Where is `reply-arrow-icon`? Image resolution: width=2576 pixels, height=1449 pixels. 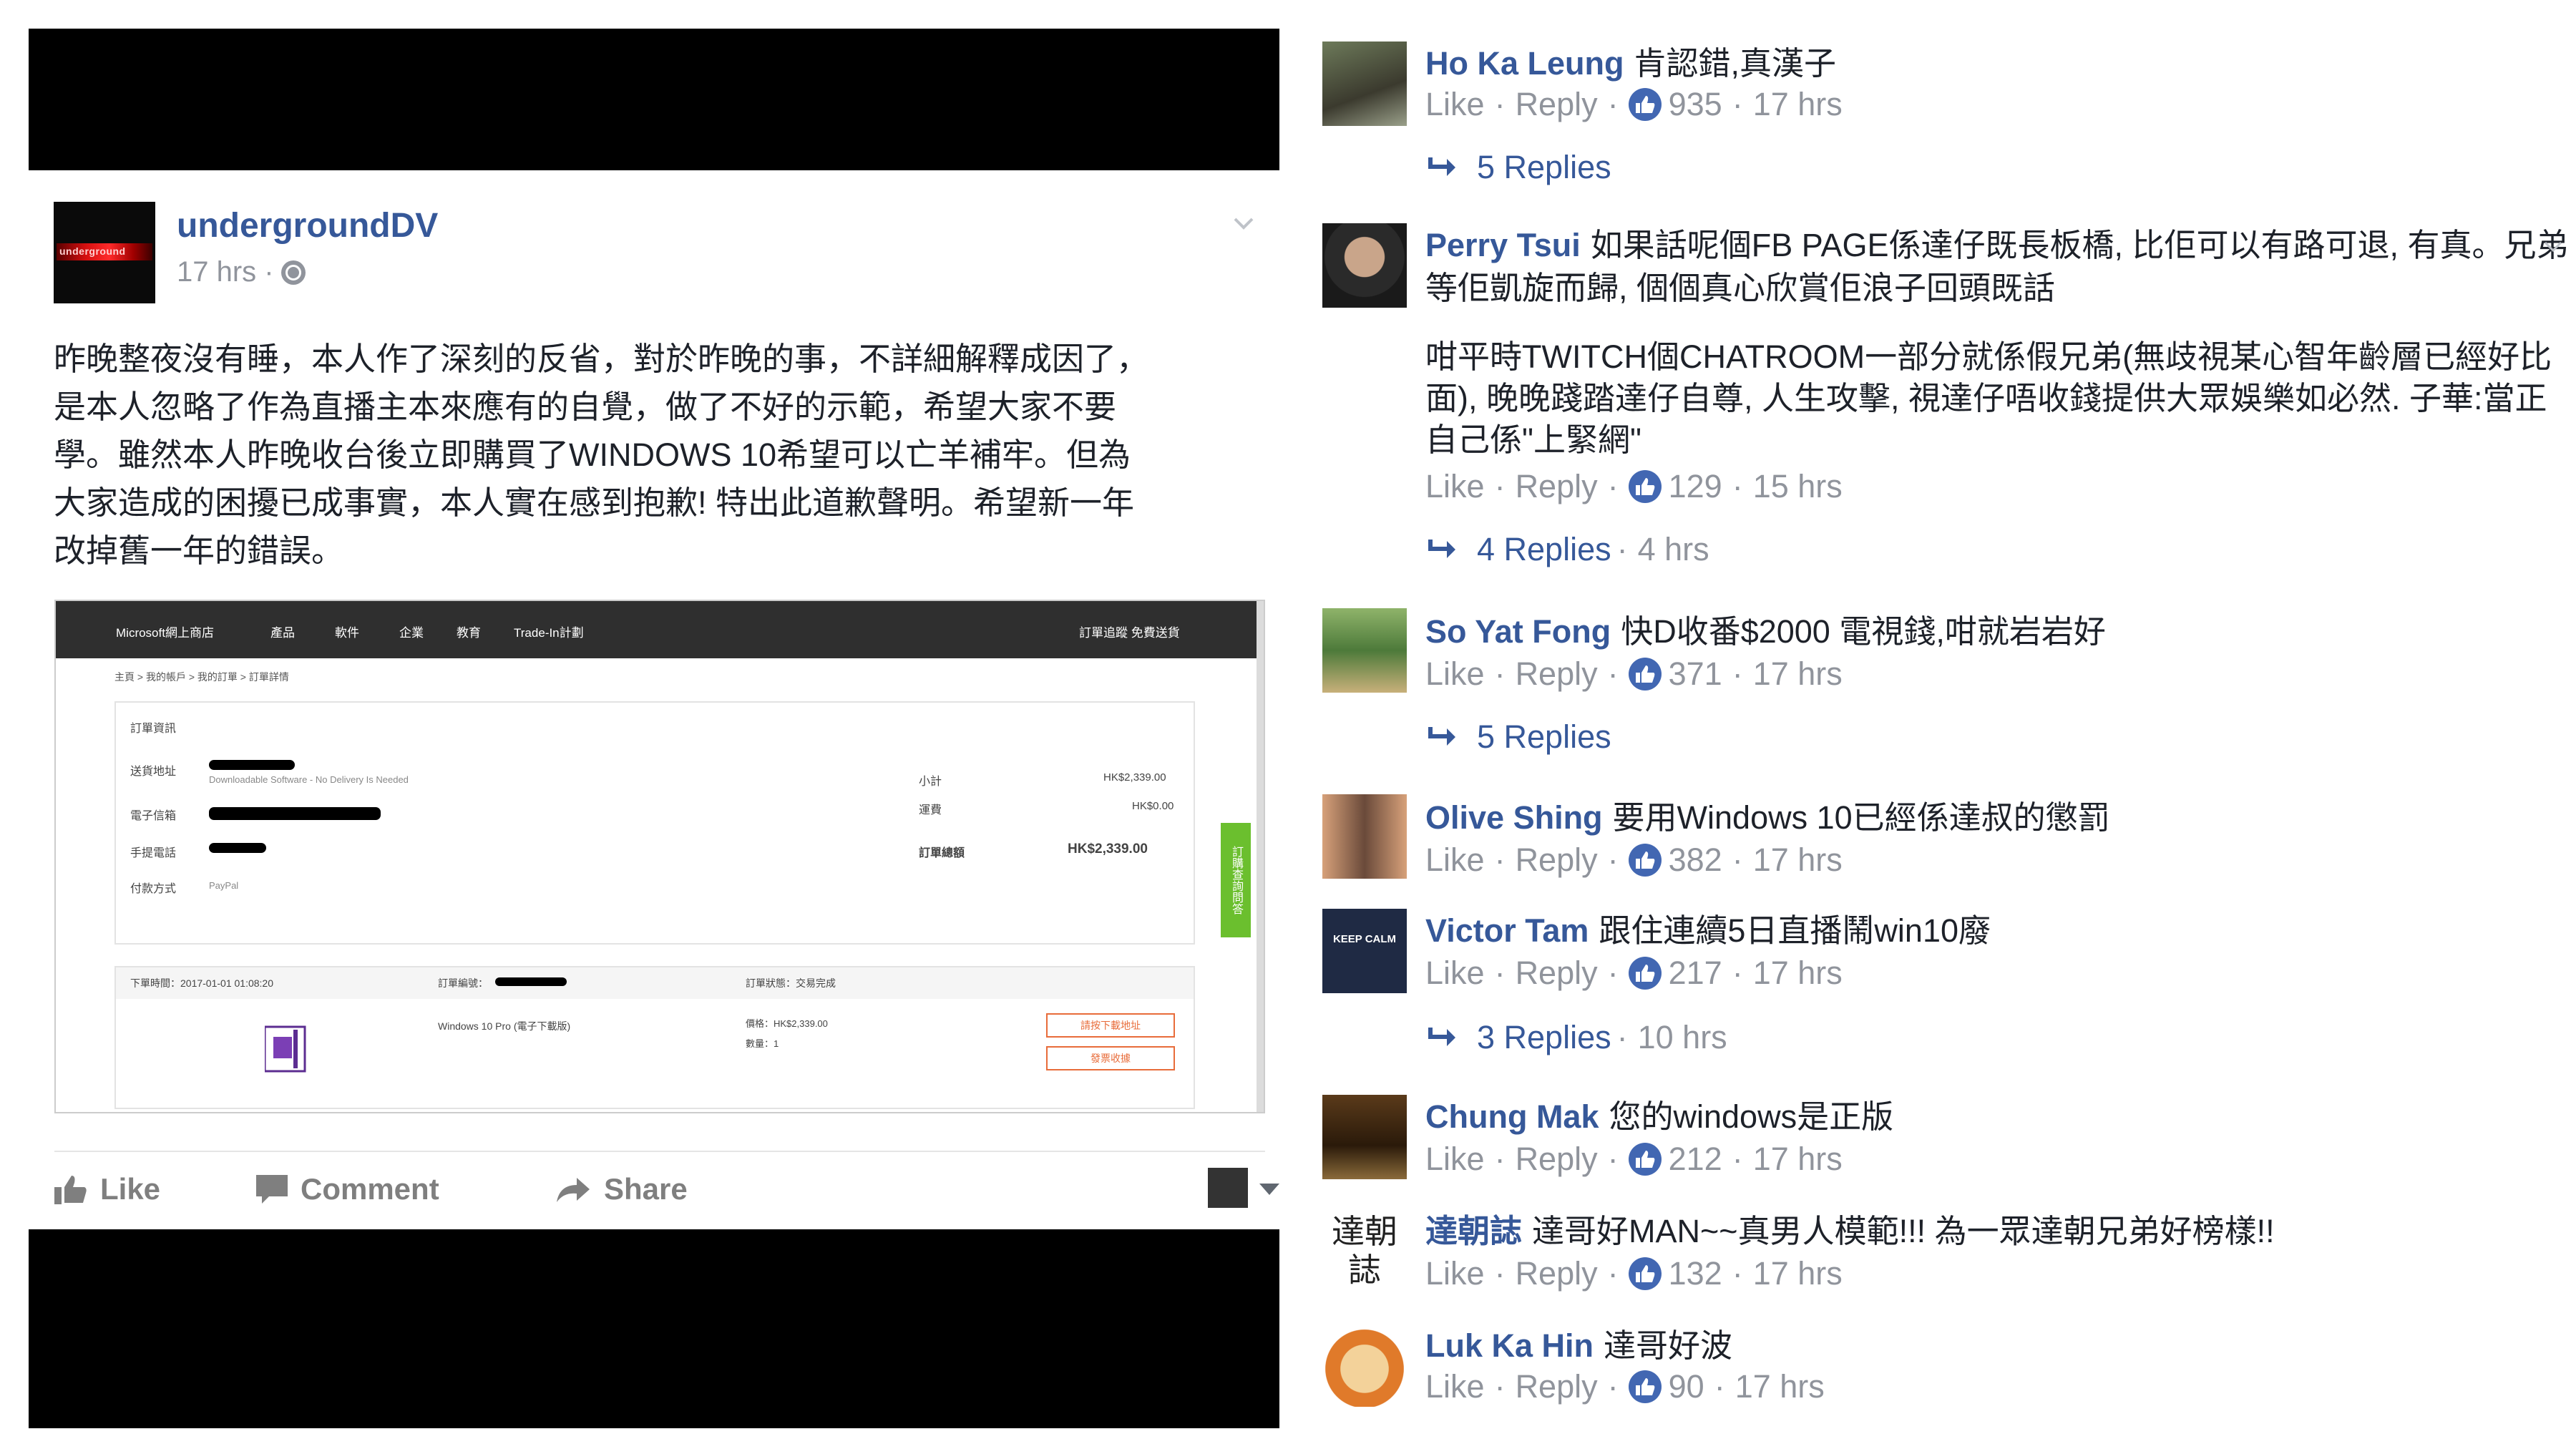
reply-arrow-icon is located at coordinates (1441, 166).